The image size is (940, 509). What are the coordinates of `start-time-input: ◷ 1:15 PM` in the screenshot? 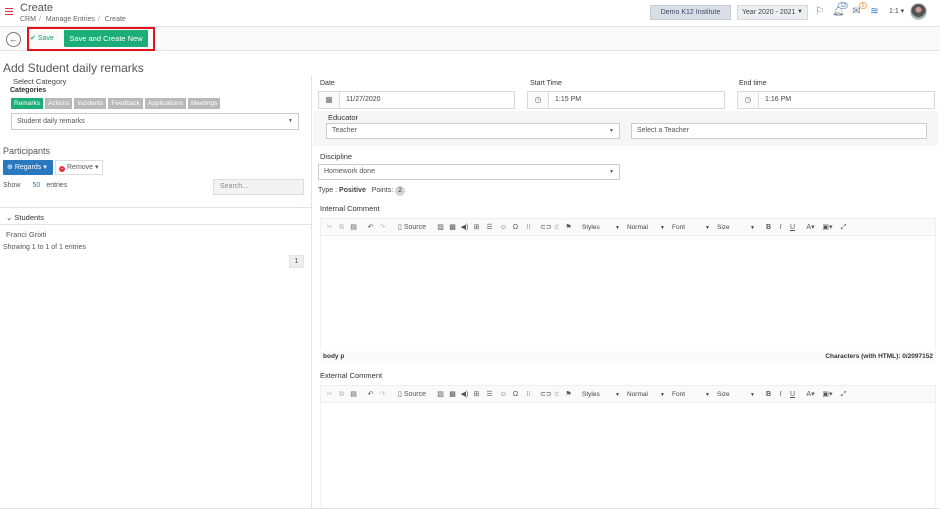 It's located at (626, 100).